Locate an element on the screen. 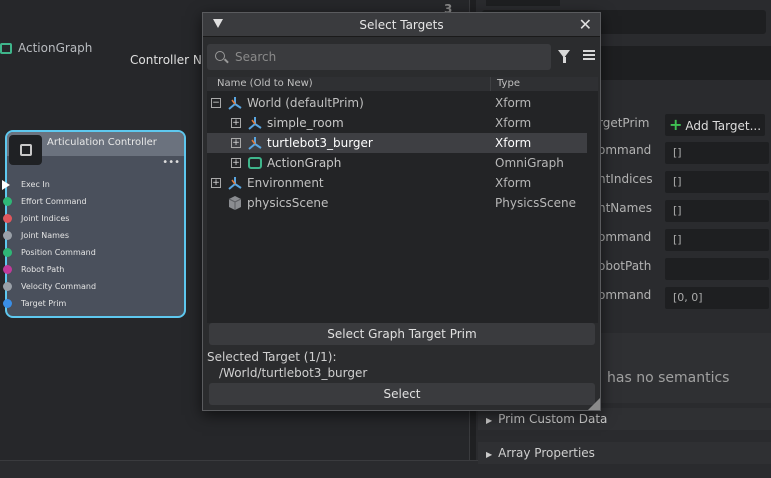 This screenshot has width=771, height=478. prop-label-position-command: ommand is located at coordinates (625, 237).